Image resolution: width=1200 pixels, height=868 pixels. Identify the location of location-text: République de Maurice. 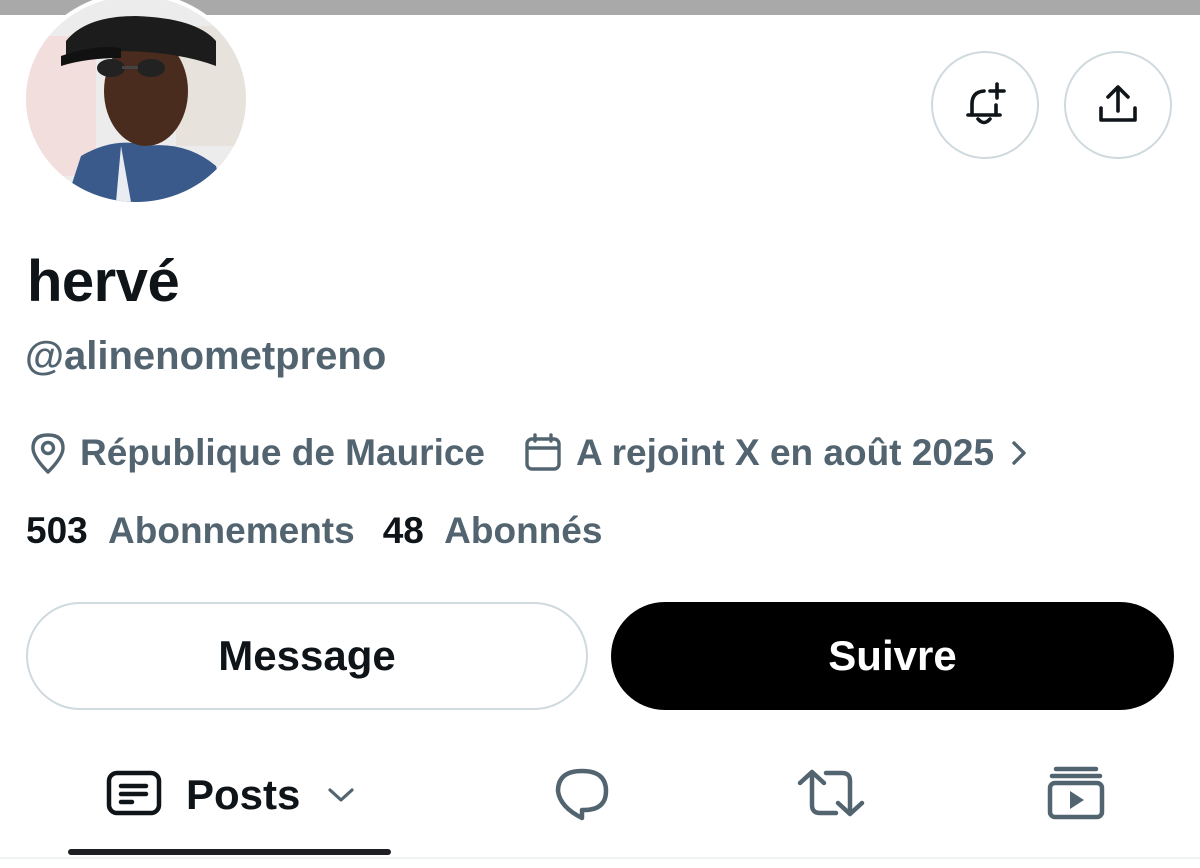
(283, 452).